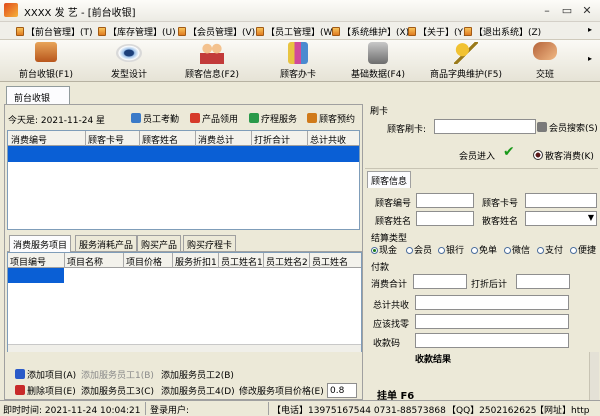  Describe the element at coordinates (54, 31) in the screenshot. I see `menu-frontdesk: 【前台管理】(T)` at that location.